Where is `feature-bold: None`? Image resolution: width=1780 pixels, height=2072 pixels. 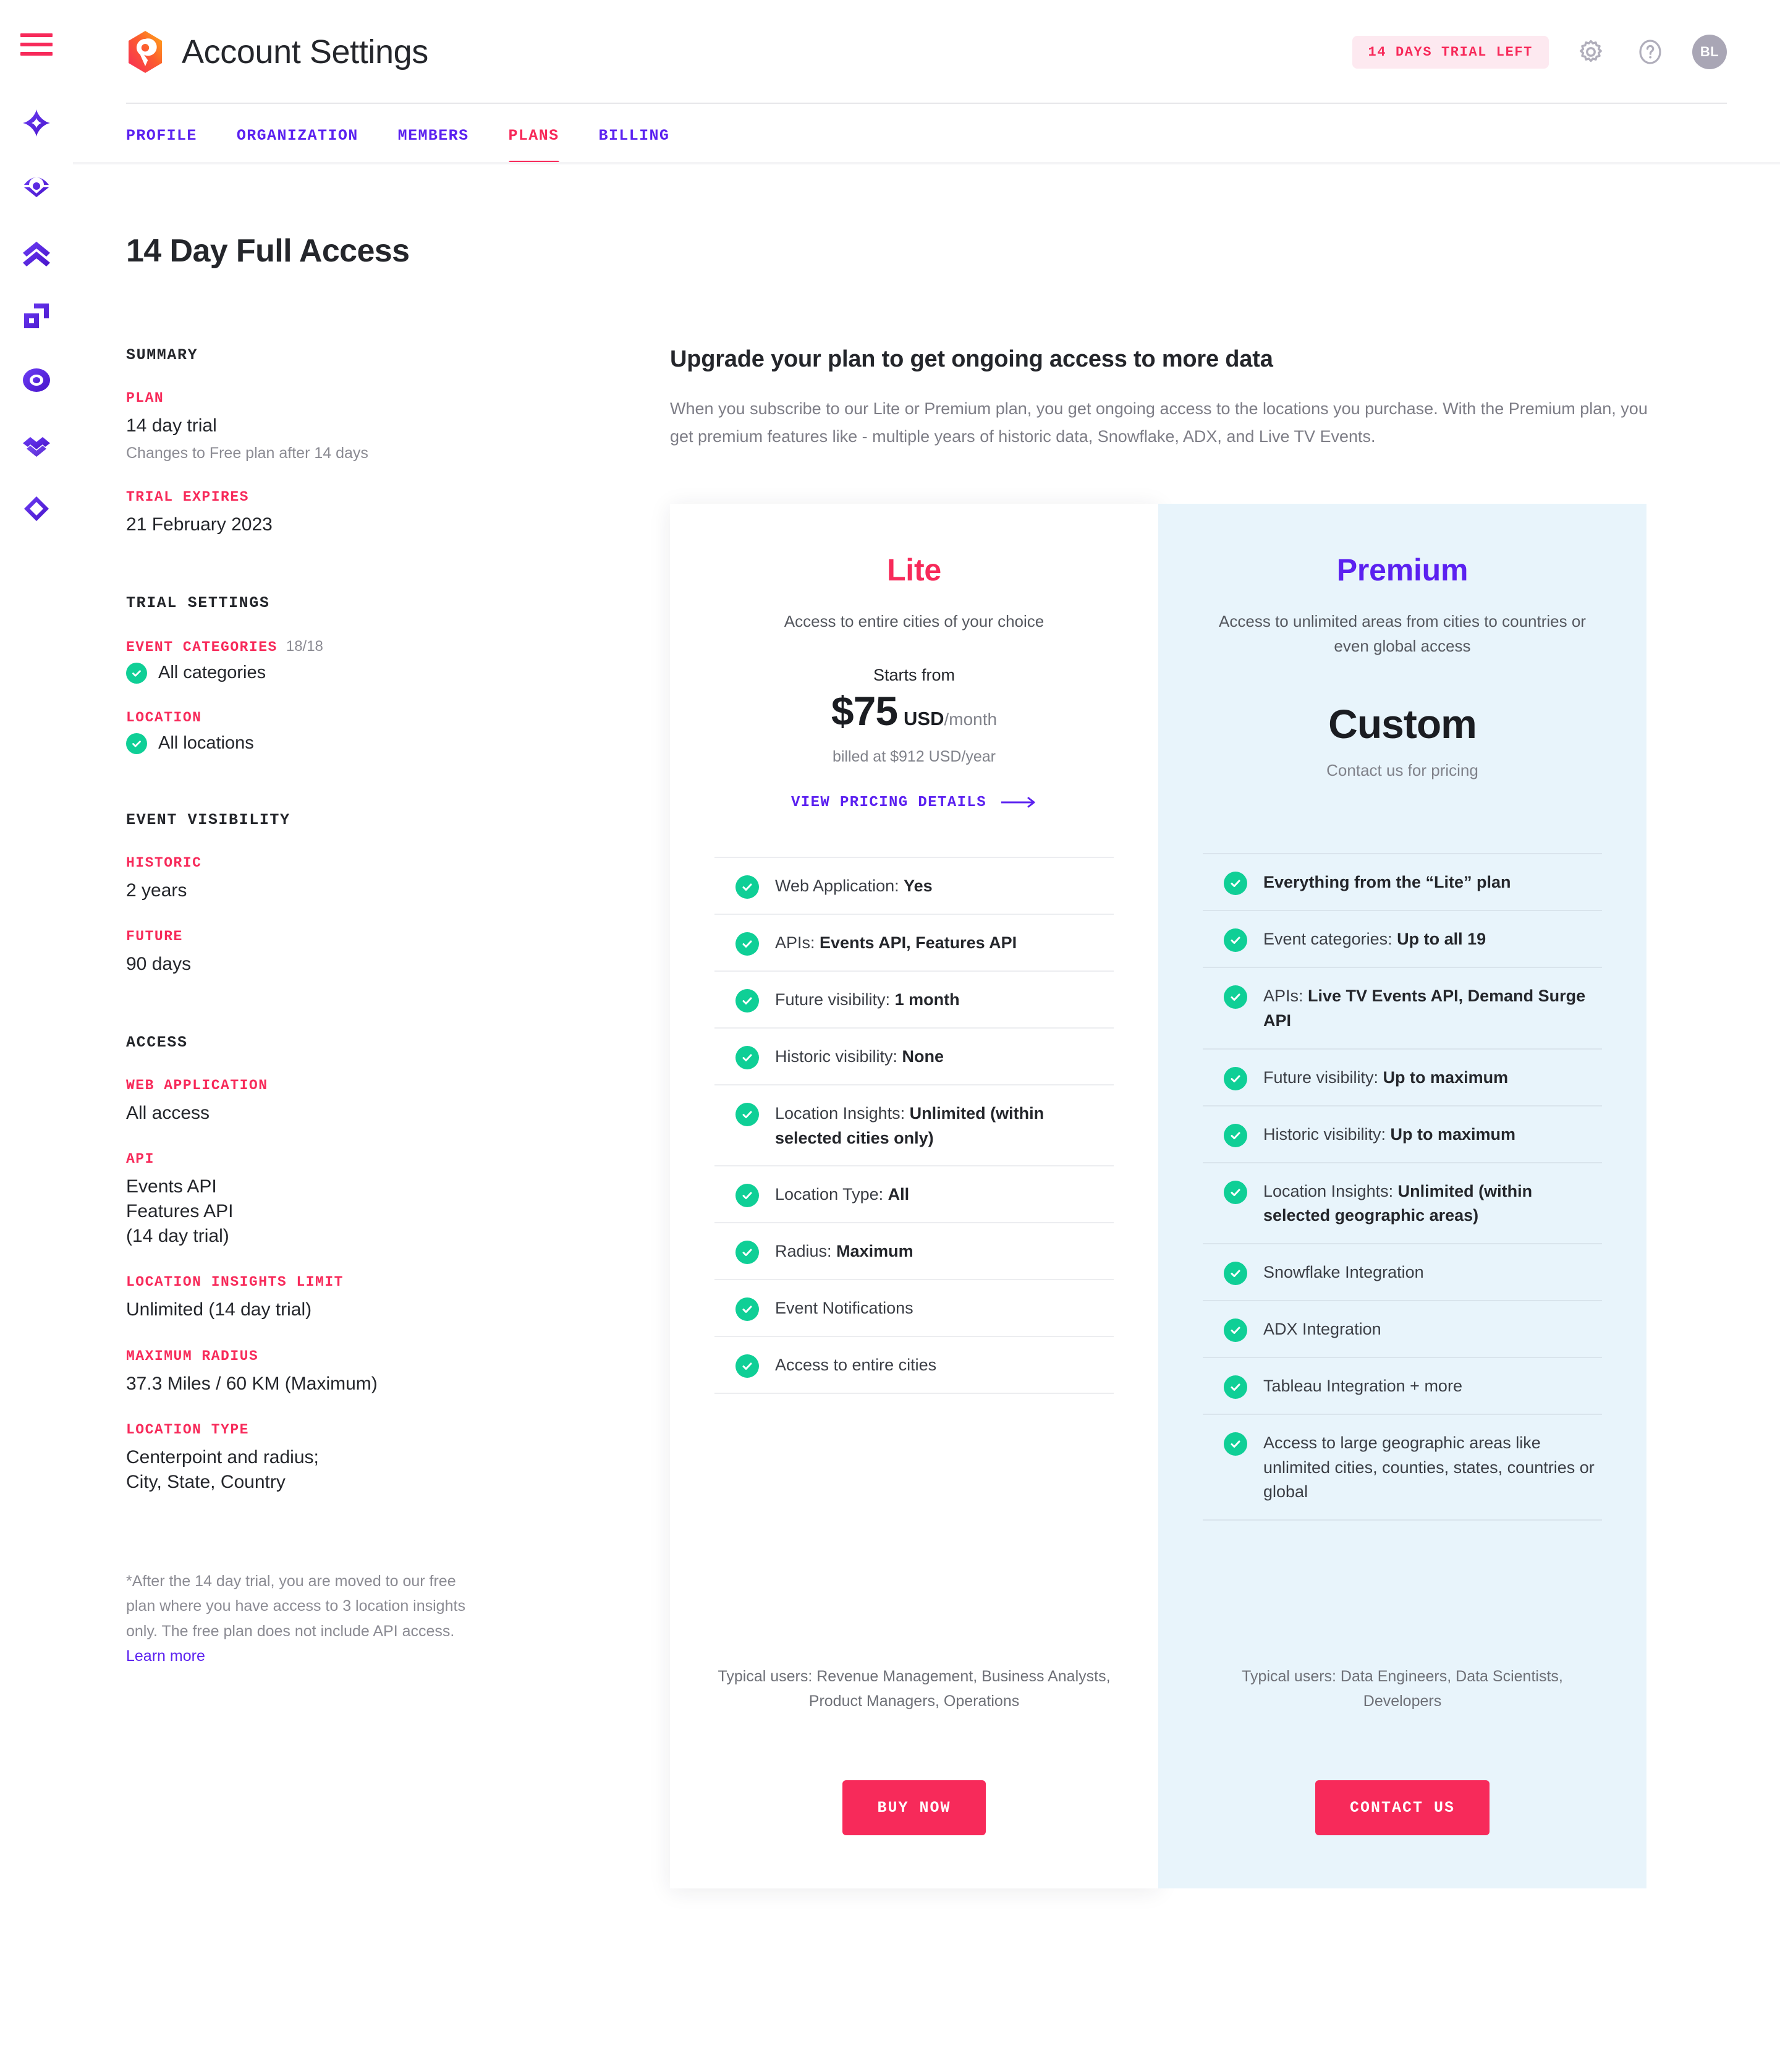 feature-bold: None is located at coordinates (923, 1056).